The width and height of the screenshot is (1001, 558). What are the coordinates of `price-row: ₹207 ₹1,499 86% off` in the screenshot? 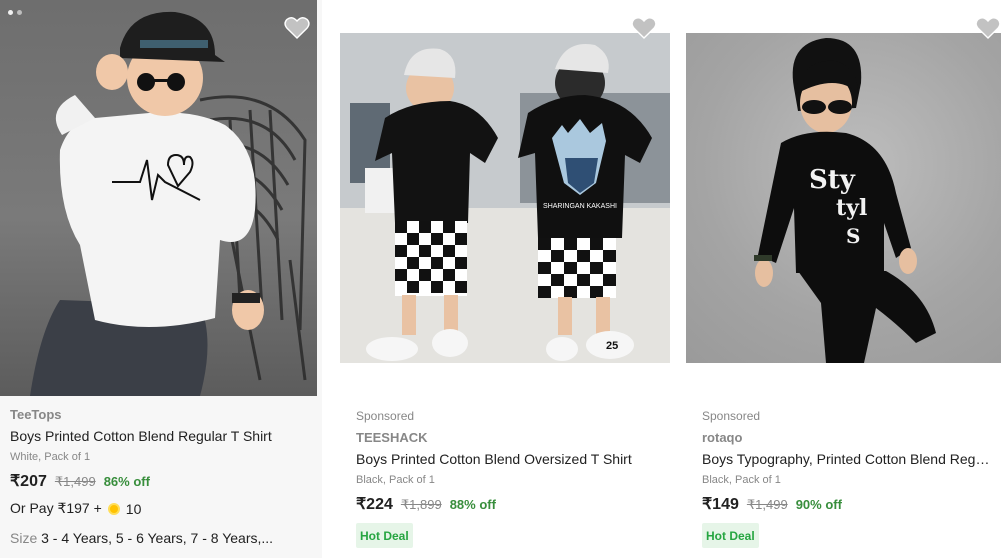 It's located at (163, 481).